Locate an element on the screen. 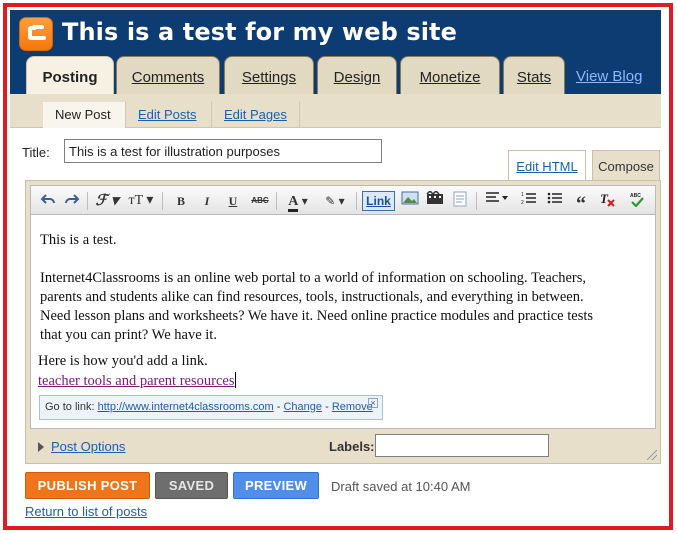 This screenshot has height=534, width=677. resize-grip-icon is located at coordinates (652, 455).